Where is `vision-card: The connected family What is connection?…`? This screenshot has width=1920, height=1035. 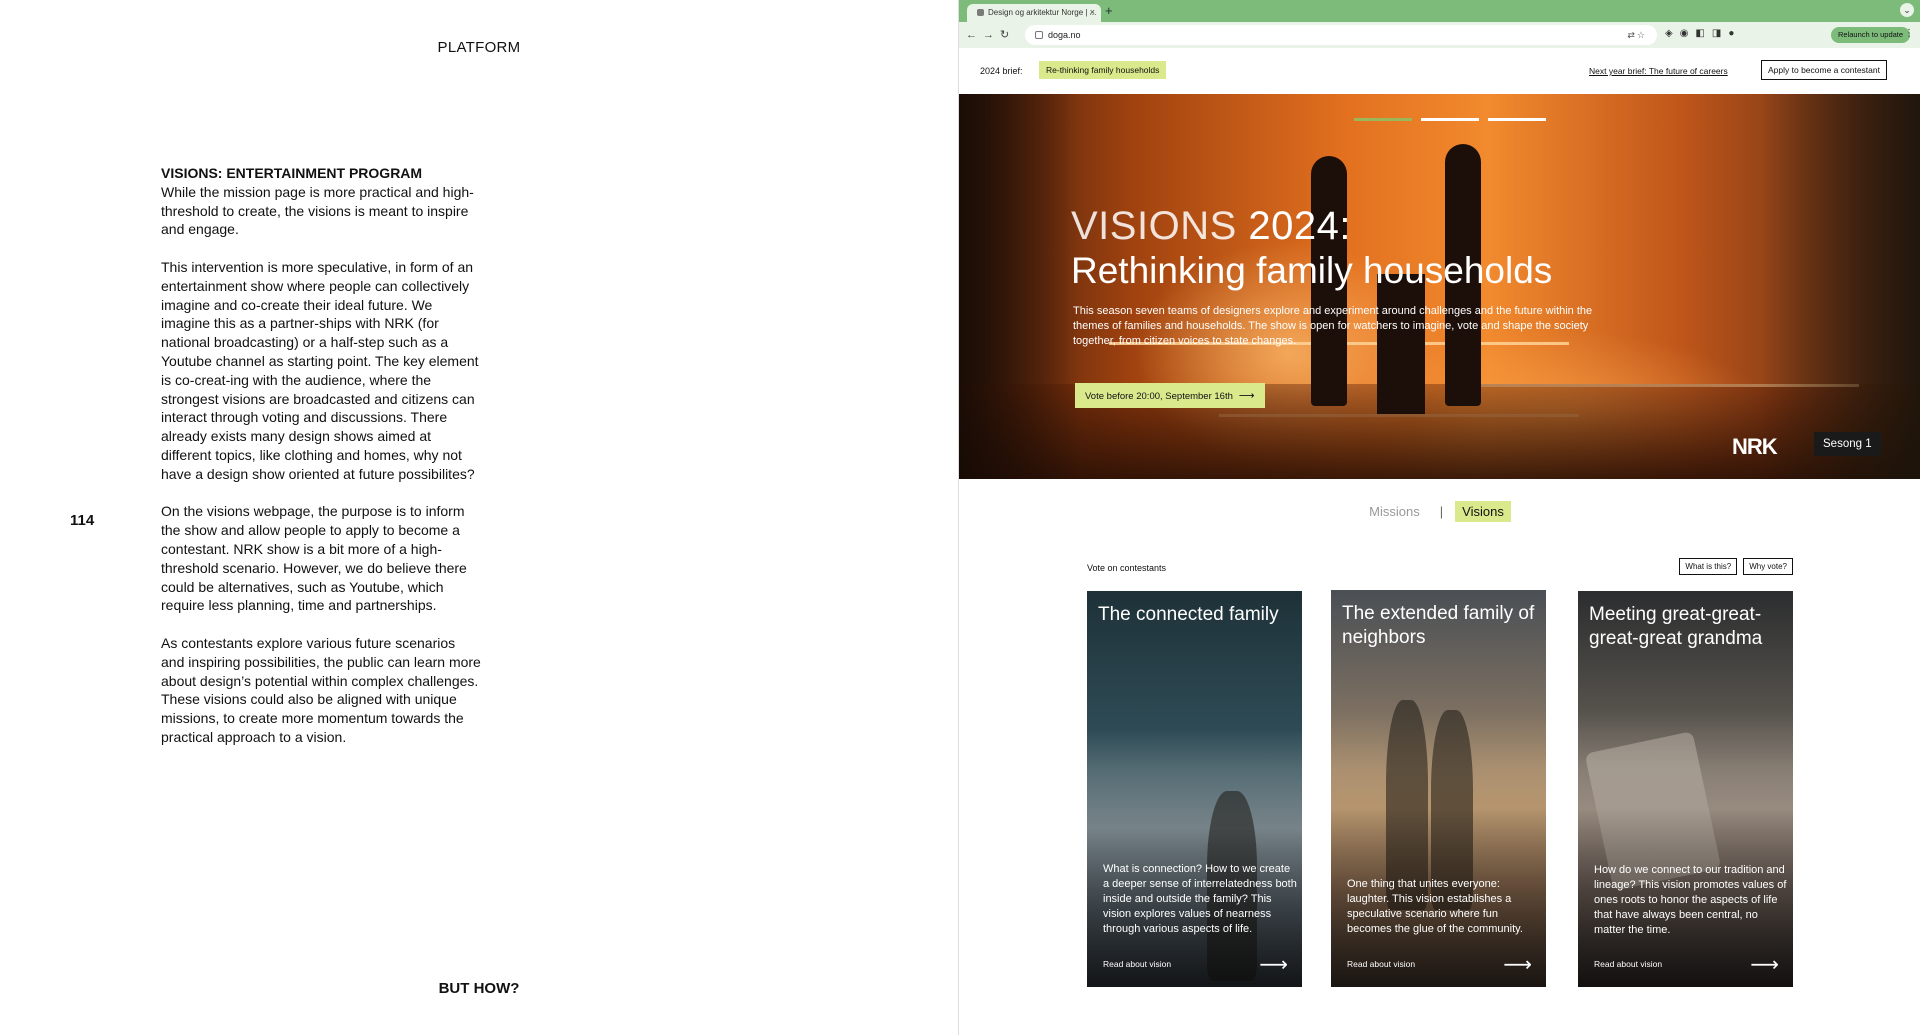 vision-card: The connected family What is connection?… is located at coordinates (1194, 789).